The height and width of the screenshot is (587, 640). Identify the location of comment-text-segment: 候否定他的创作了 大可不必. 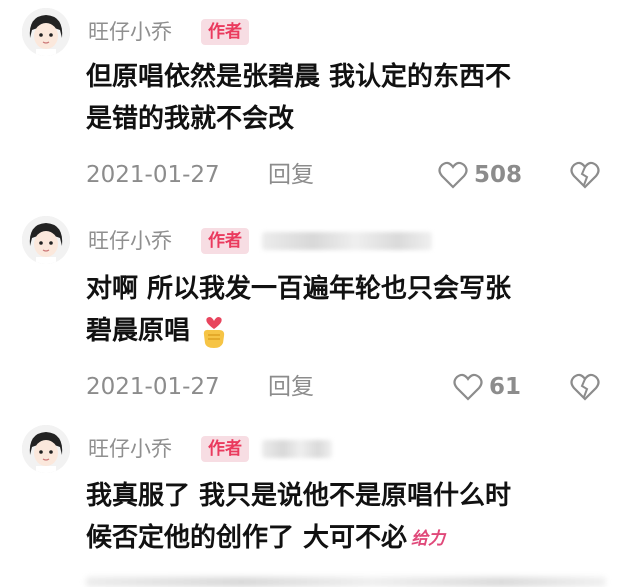
(247, 538).